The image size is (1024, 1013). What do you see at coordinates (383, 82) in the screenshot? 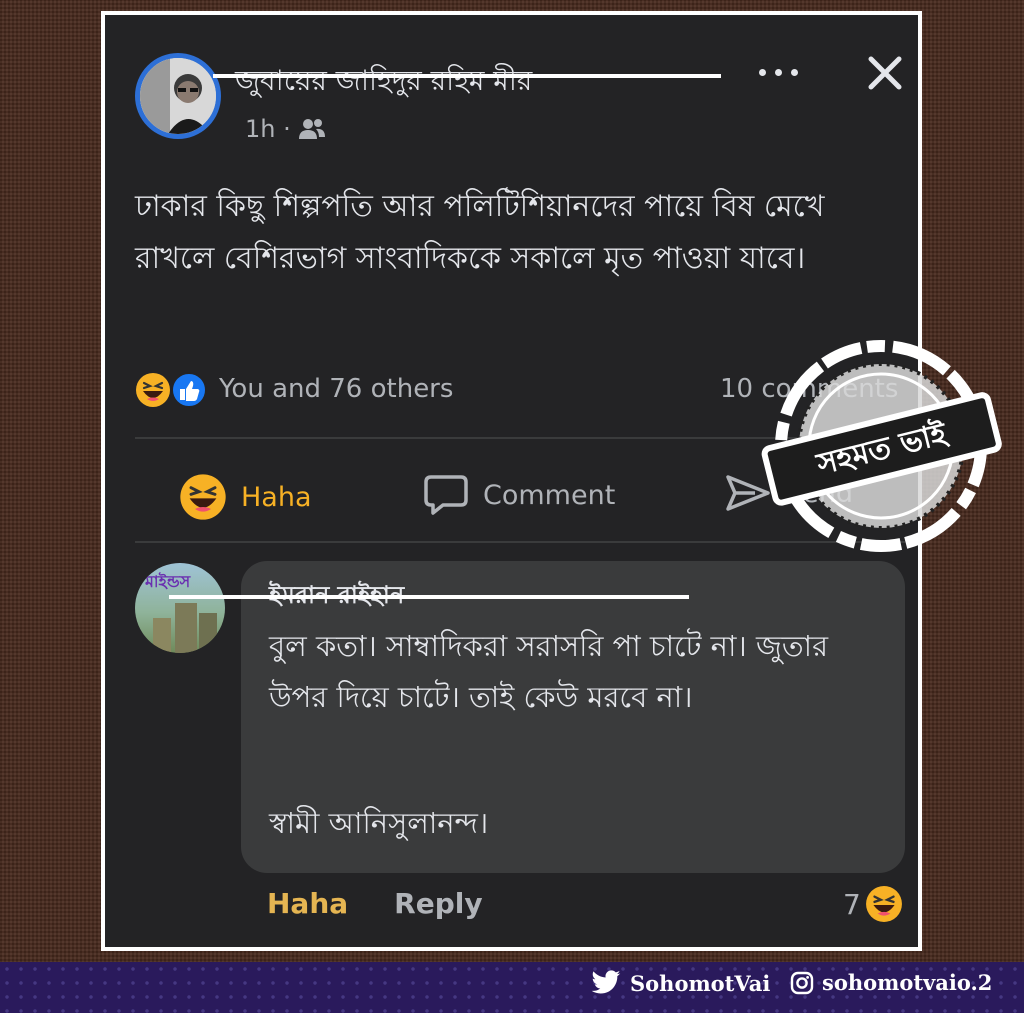
I see `post-author-name: জুবায়ের জাহিদুর রহিম মীর` at bounding box center [383, 82].